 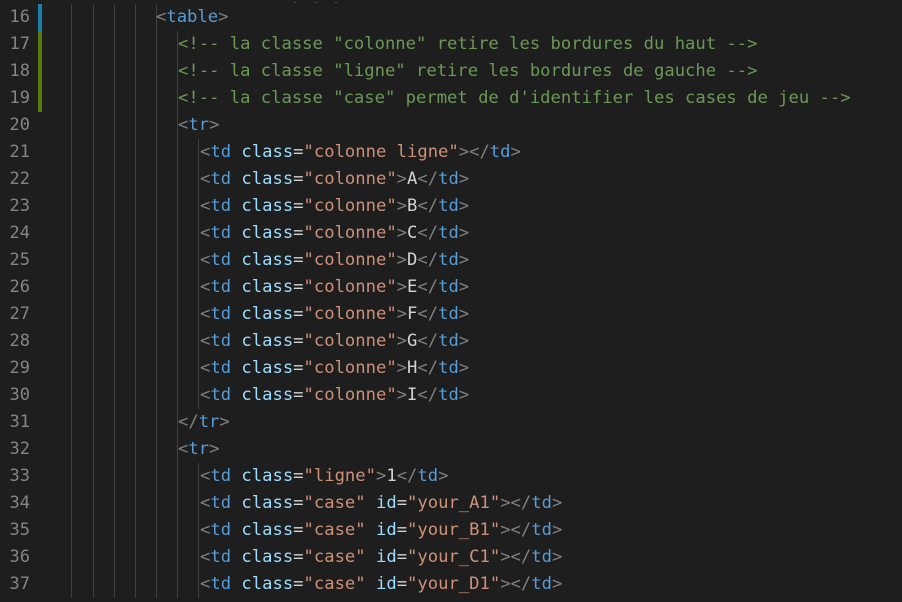 What do you see at coordinates (451, 449) in the screenshot?
I see `code-line: 32 <tr>` at bounding box center [451, 449].